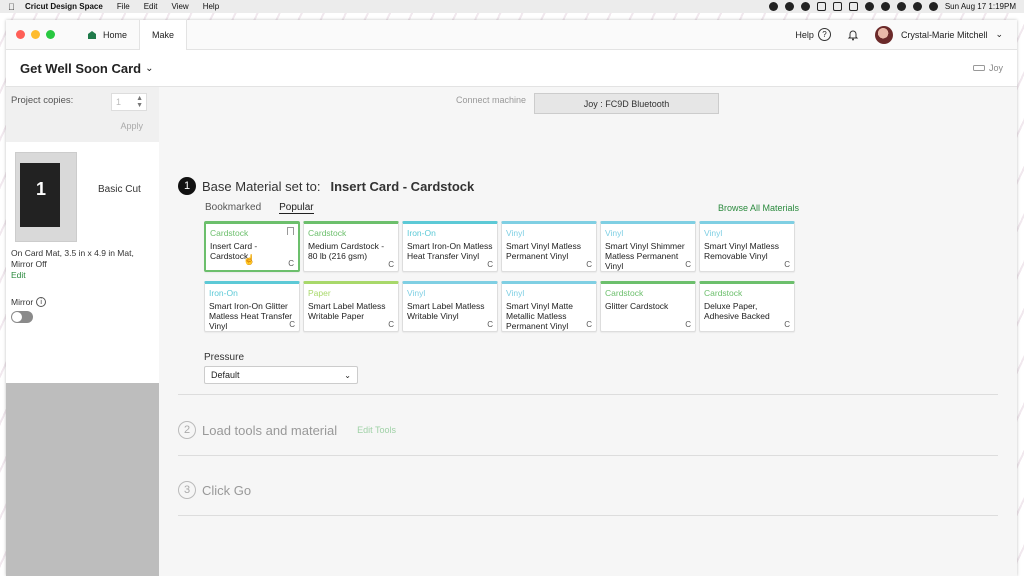  What do you see at coordinates (151, 6) in the screenshot?
I see `menu-edit: Edit` at bounding box center [151, 6].